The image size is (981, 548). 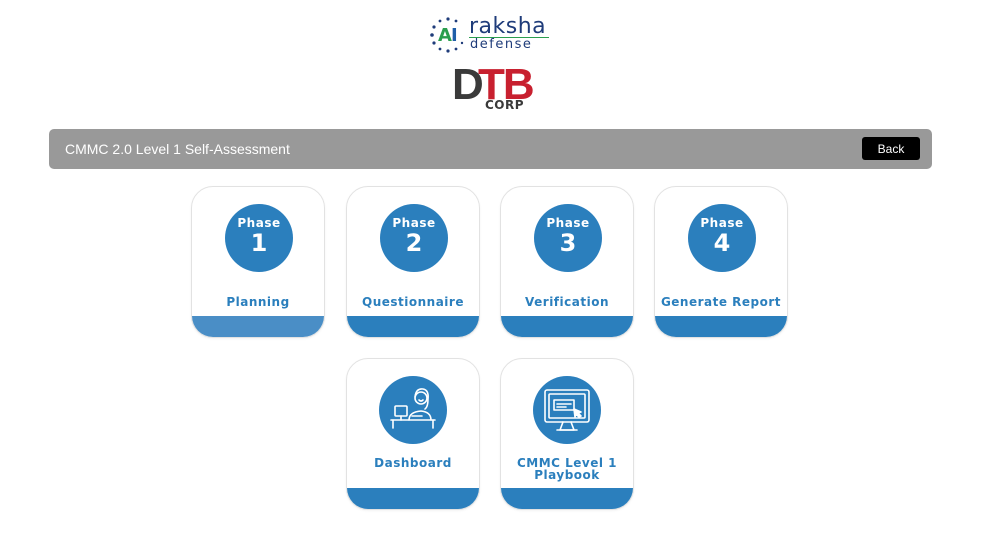 What do you see at coordinates (501, 44) in the screenshot?
I see `defense-wordmark: defense` at bounding box center [501, 44].